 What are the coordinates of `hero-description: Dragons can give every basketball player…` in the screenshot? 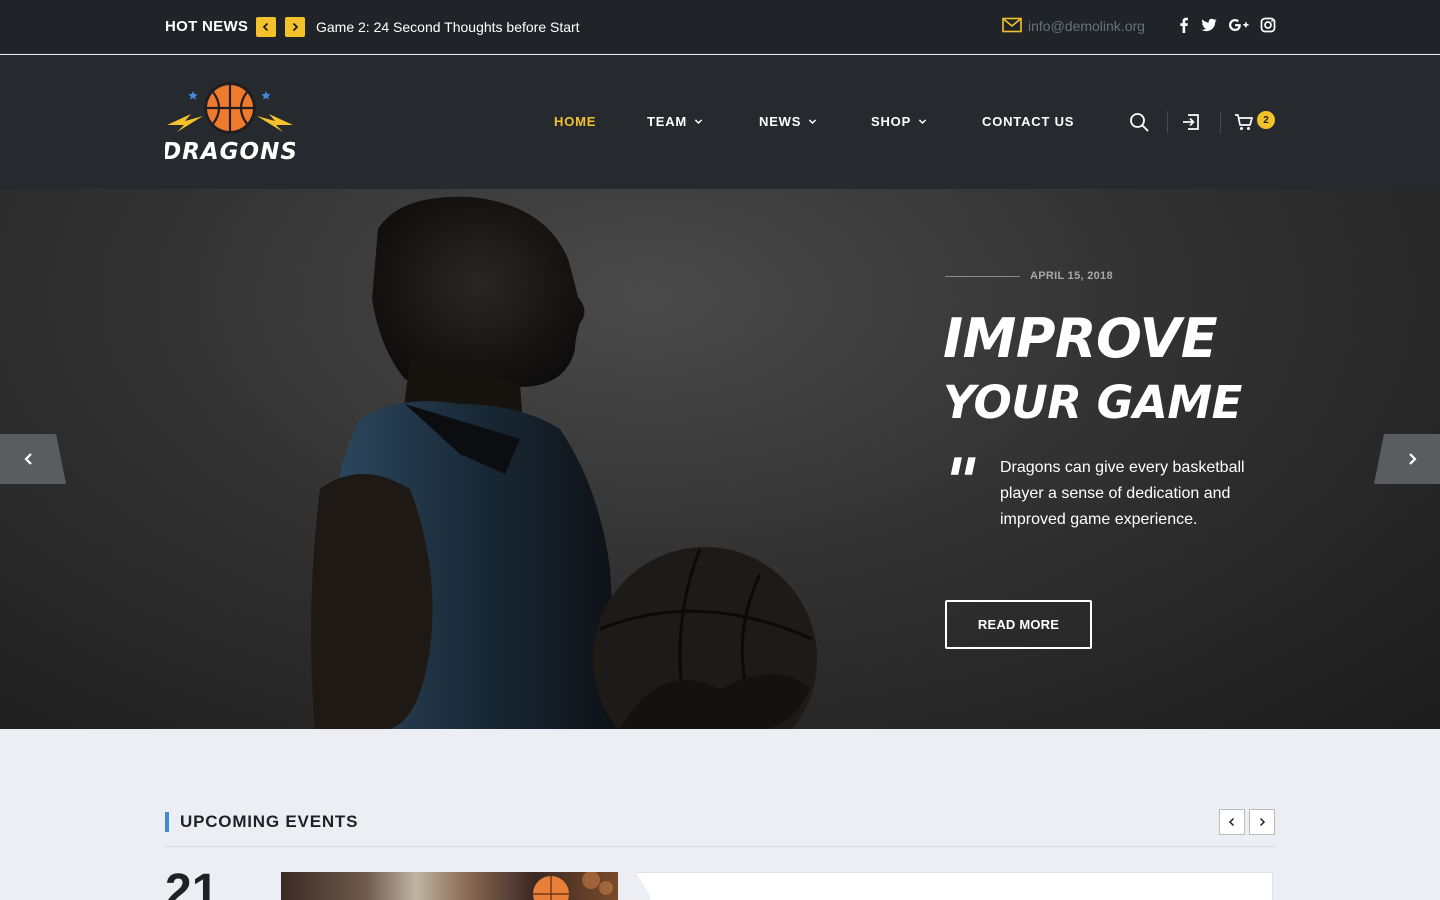 It's located at (1122, 493).